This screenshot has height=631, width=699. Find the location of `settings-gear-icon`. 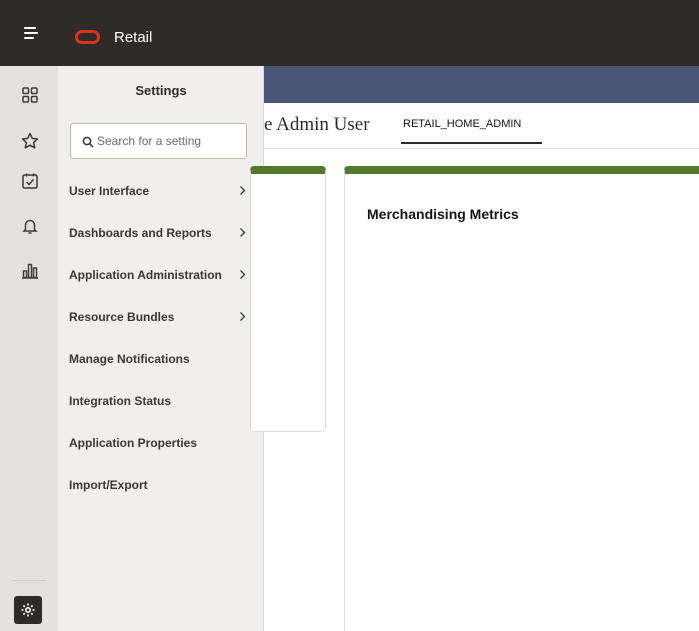

settings-gear-icon is located at coordinates (28, 610).